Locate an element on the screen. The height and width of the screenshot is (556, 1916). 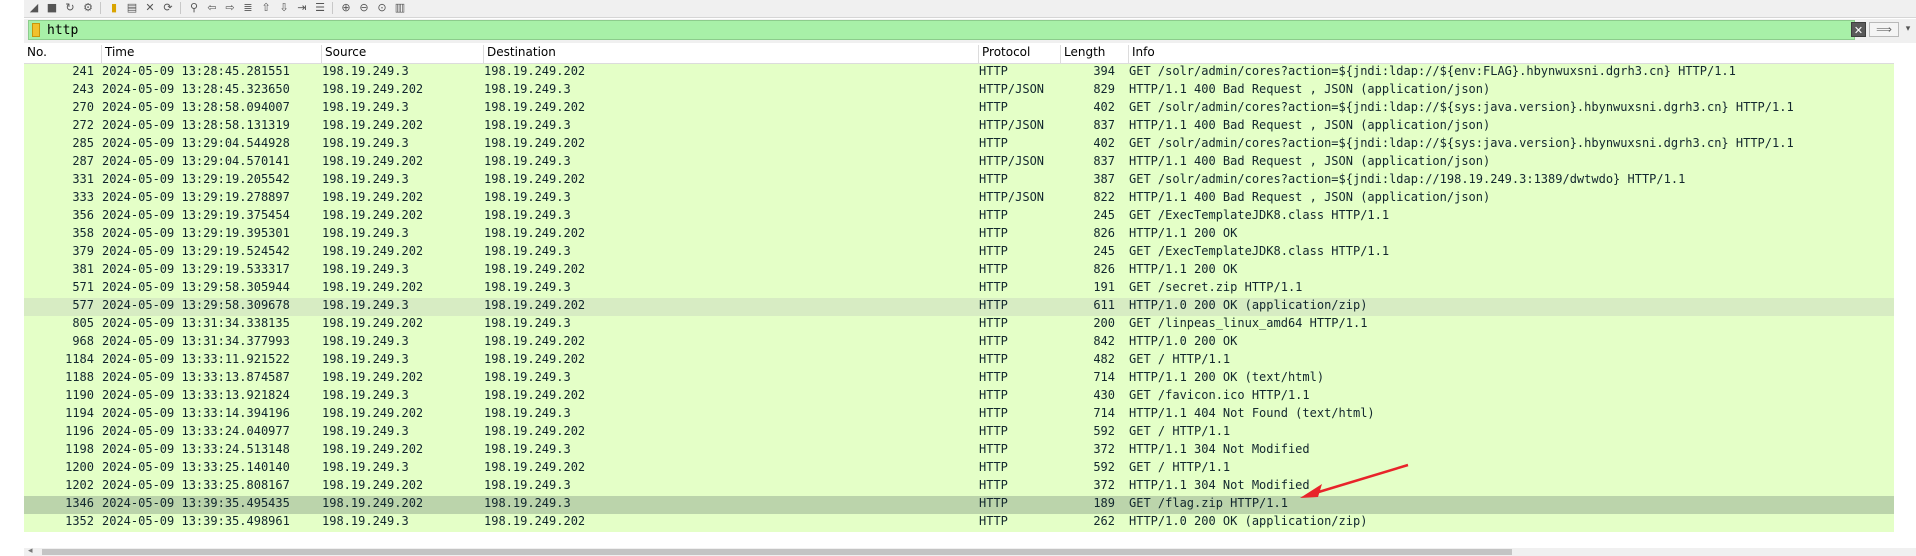
restart-capture-icon: ↻ is located at coordinates (70, 7).